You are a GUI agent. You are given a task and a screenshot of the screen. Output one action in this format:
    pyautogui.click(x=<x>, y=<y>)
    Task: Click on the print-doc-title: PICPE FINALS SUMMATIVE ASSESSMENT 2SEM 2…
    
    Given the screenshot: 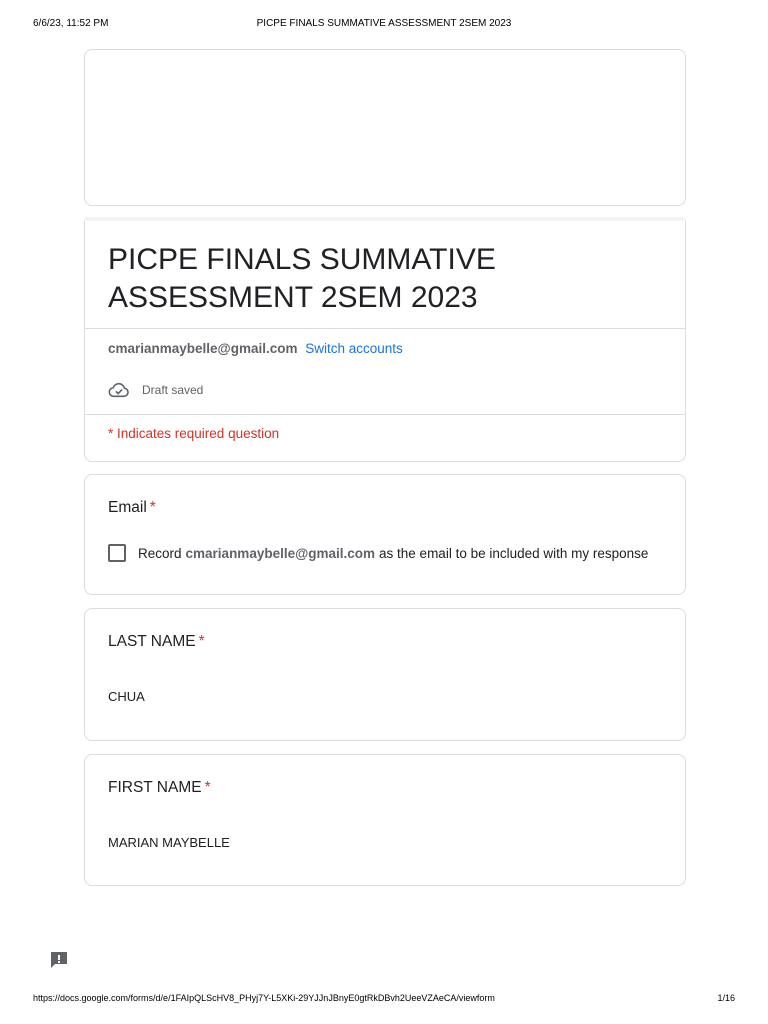 What is the action you would take?
    pyautogui.click(x=384, y=23)
    